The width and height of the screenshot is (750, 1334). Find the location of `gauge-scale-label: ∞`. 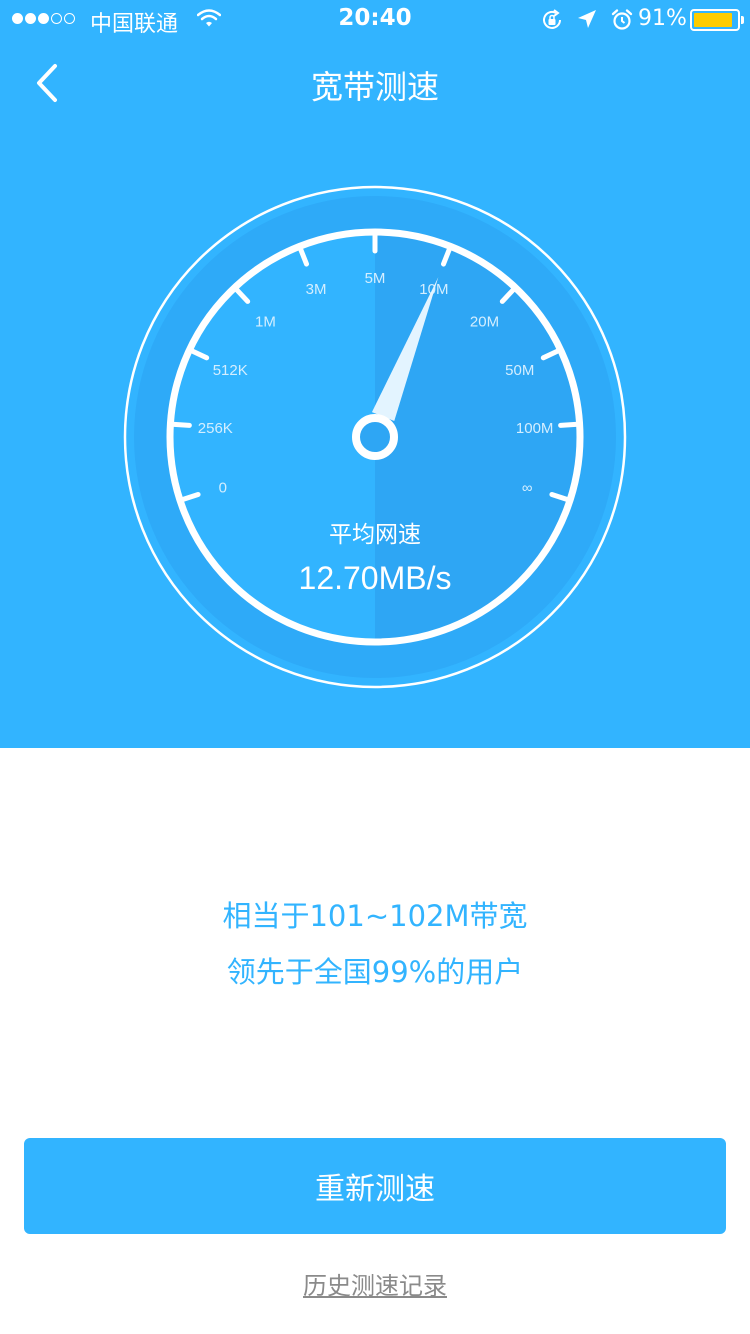

gauge-scale-label: ∞ is located at coordinates (527, 487).